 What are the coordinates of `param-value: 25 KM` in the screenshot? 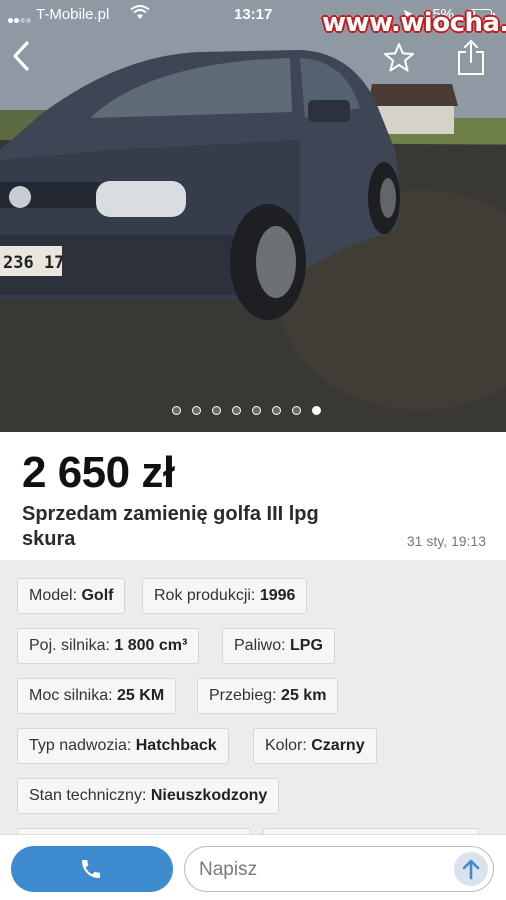 It's located at (141, 695).